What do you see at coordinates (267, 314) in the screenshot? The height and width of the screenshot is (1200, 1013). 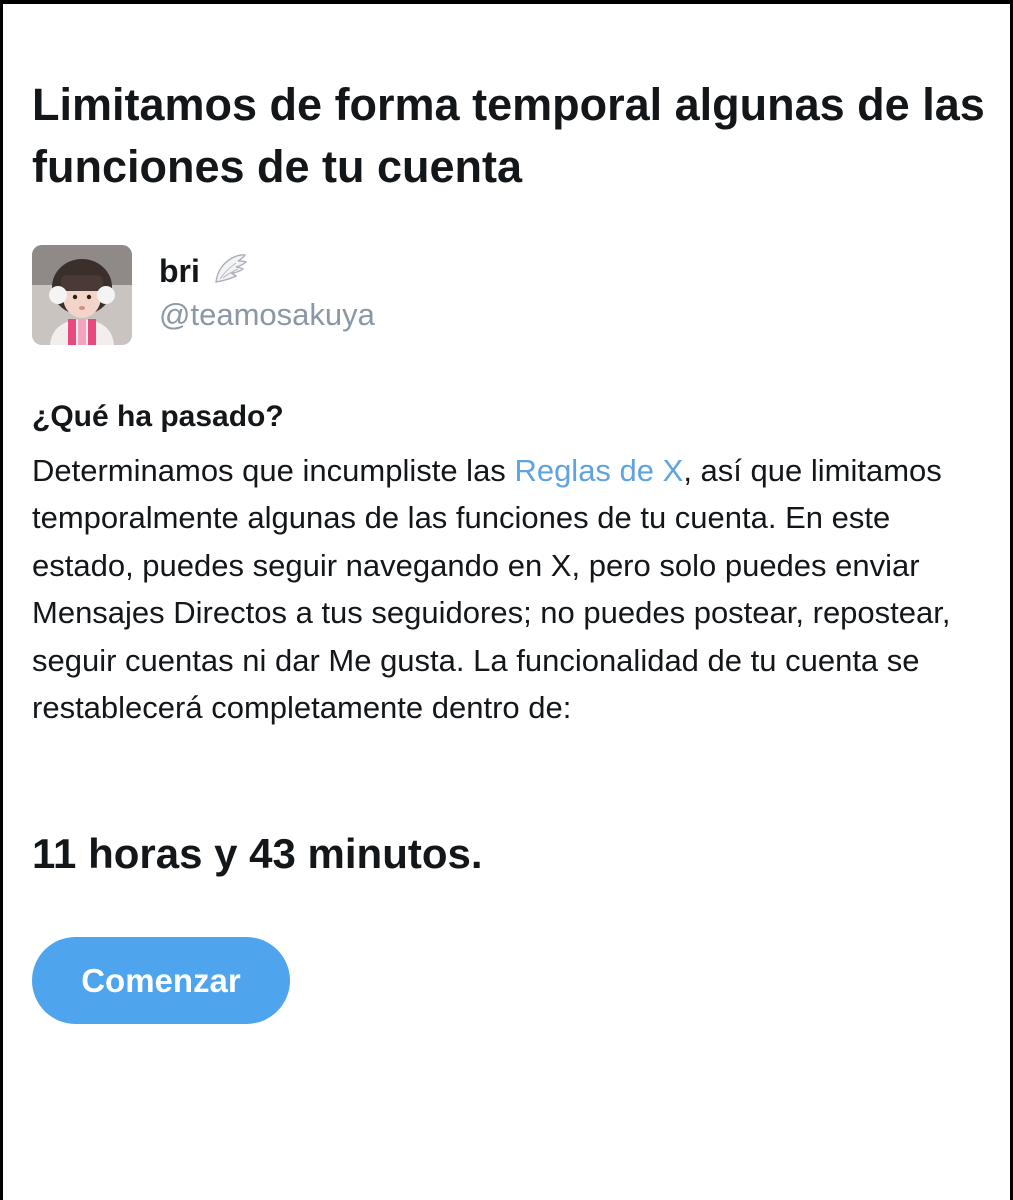 I see `account-handle: @teamosakuya` at bounding box center [267, 314].